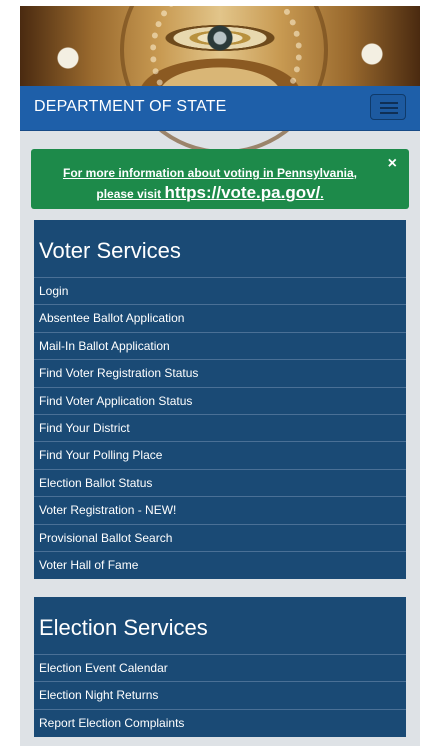  I want to click on voter-services-item-voter-hall-of-fame: Voter Hall of Fame, so click(220, 565).